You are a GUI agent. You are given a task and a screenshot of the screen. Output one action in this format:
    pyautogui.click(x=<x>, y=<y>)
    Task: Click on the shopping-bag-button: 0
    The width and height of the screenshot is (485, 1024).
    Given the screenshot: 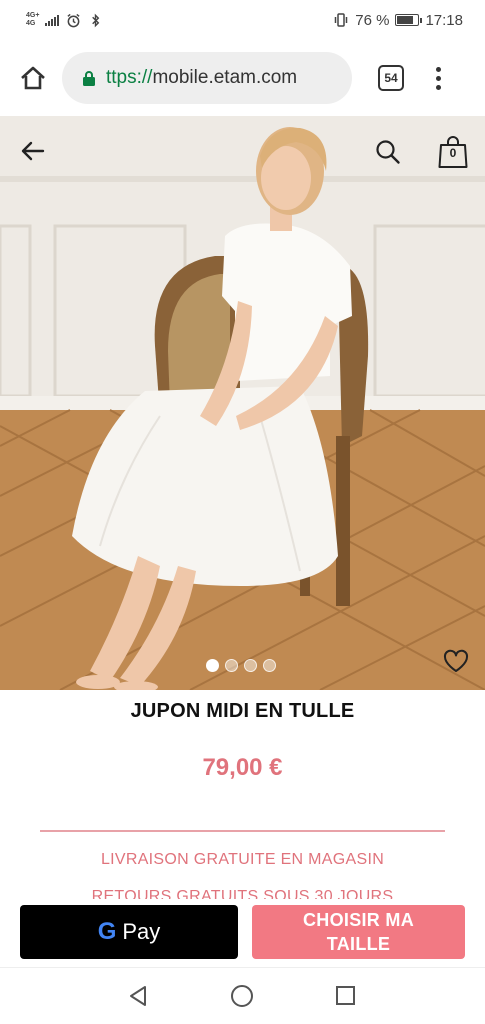 What is the action you would take?
    pyautogui.click(x=453, y=152)
    